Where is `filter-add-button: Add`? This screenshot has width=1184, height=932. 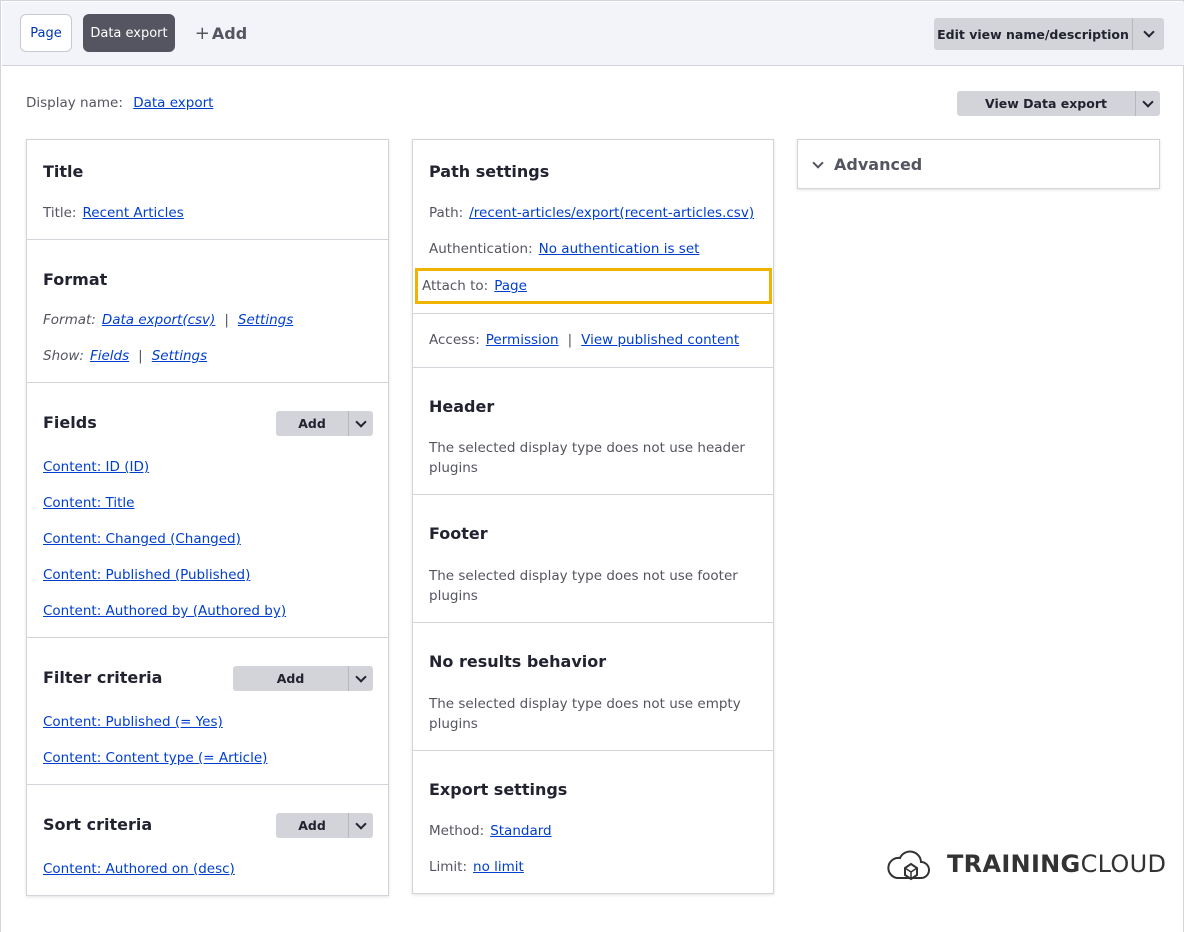 filter-add-button: Add is located at coordinates (290, 678).